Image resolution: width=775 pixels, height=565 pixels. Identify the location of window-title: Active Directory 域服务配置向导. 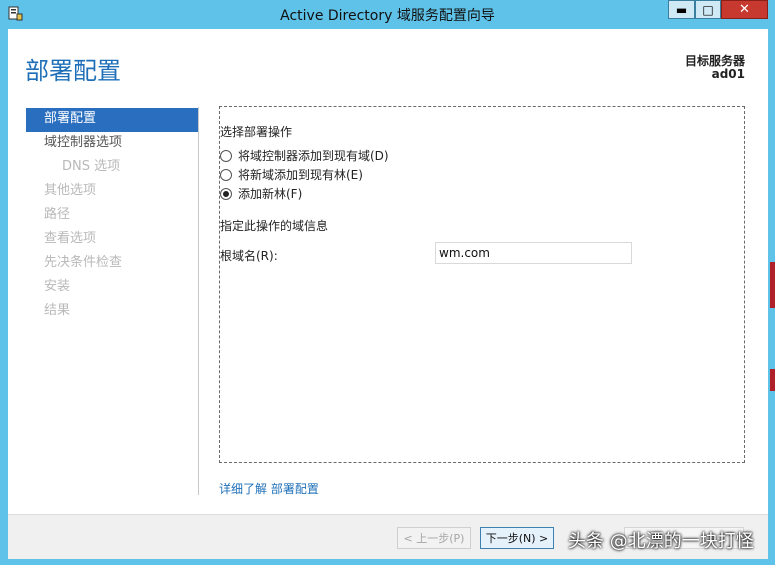
(387, 16).